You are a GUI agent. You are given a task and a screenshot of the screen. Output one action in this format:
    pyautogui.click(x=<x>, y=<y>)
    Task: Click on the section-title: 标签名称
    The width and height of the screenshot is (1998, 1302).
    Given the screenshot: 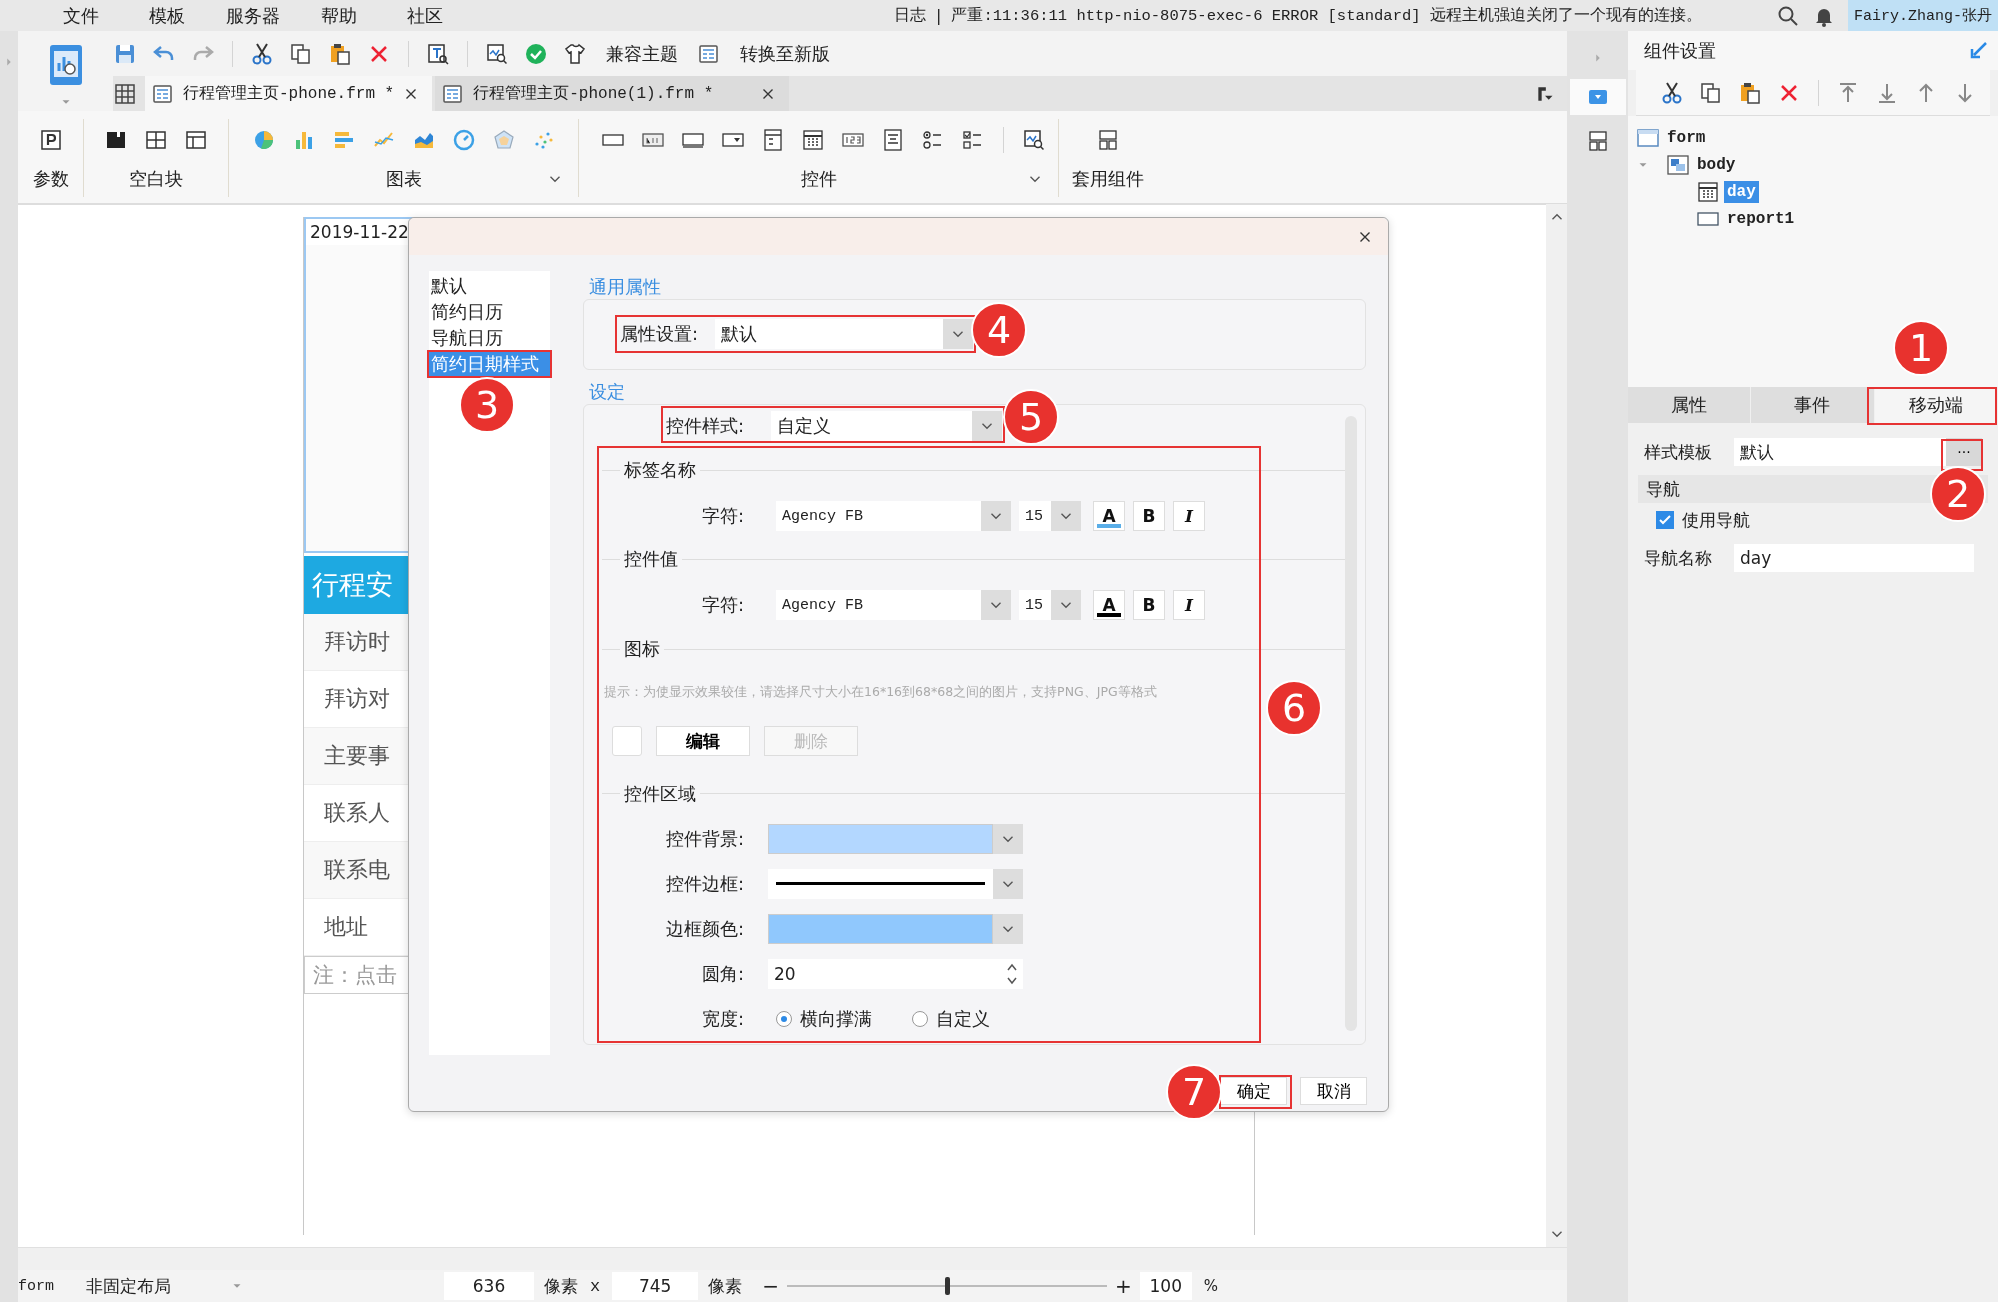 What is the action you would take?
    pyautogui.click(x=660, y=470)
    